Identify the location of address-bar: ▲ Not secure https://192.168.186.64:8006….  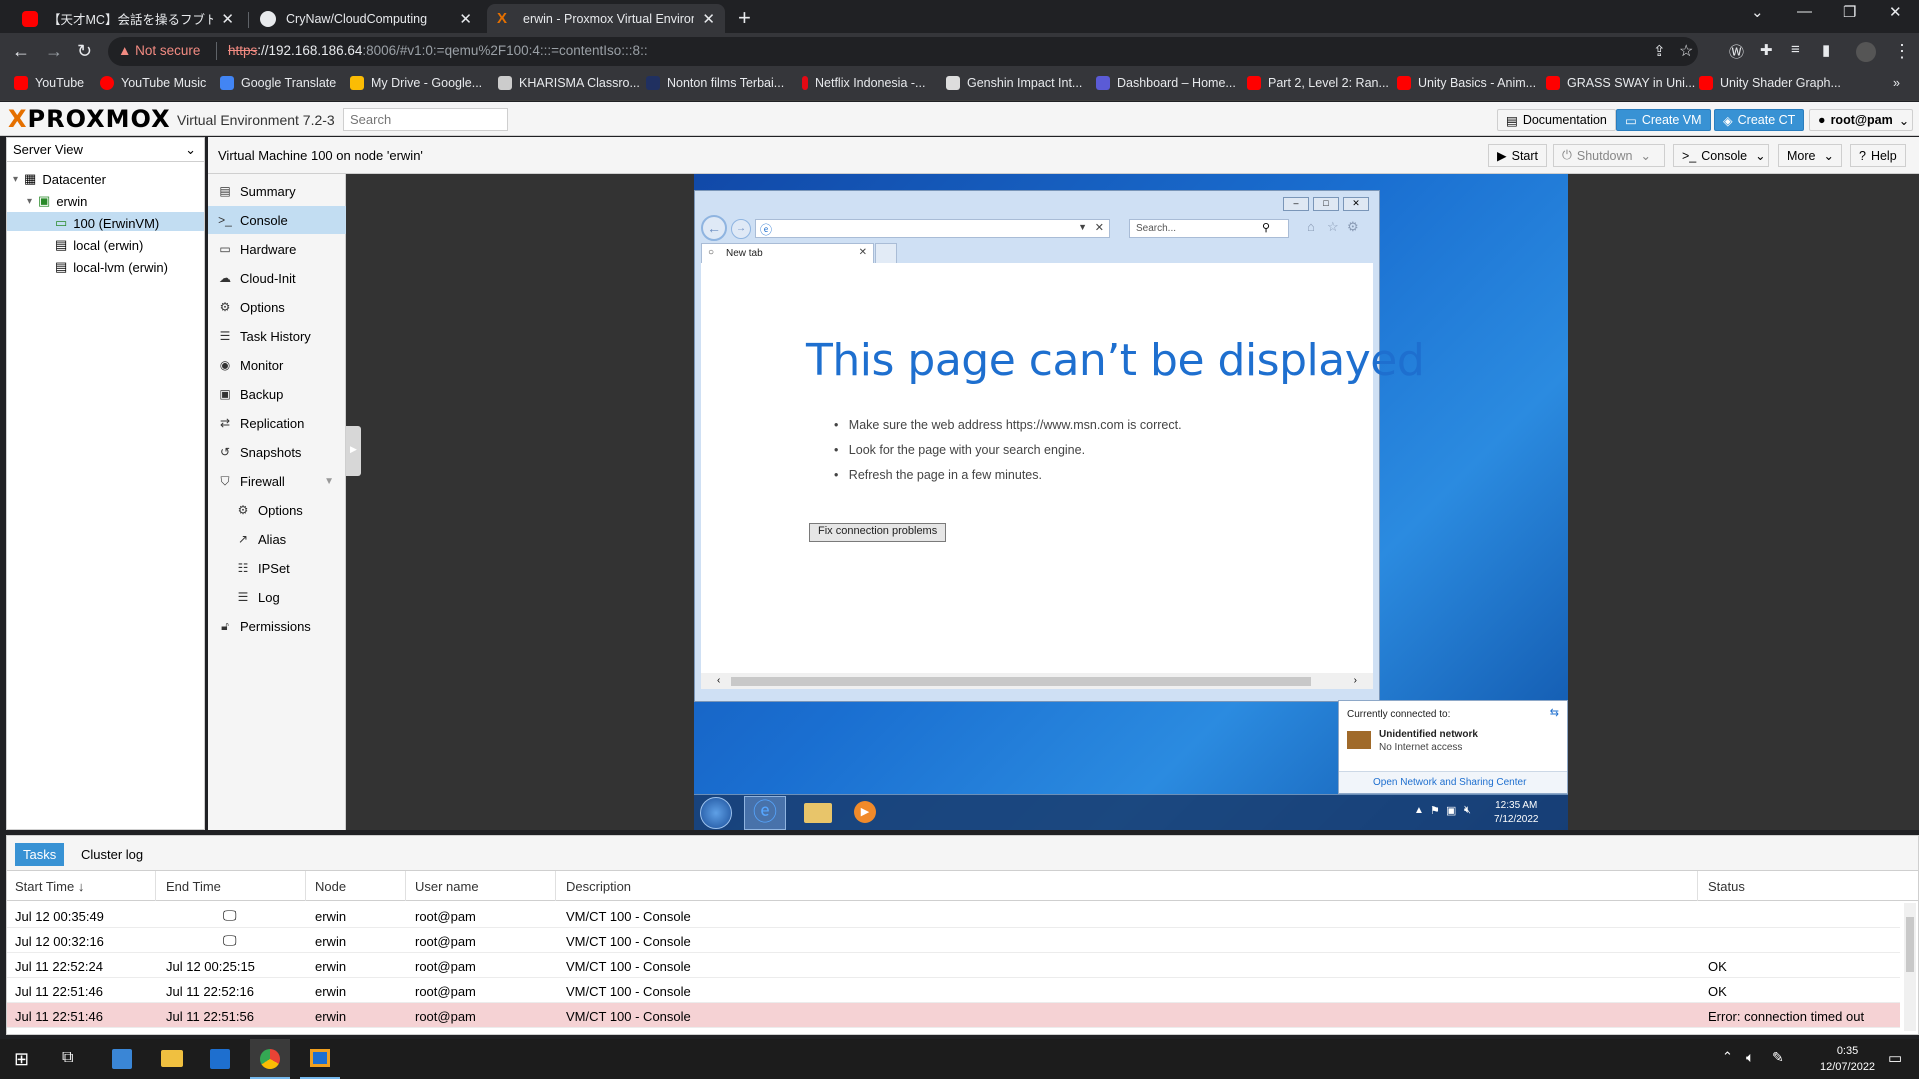
(903, 51).